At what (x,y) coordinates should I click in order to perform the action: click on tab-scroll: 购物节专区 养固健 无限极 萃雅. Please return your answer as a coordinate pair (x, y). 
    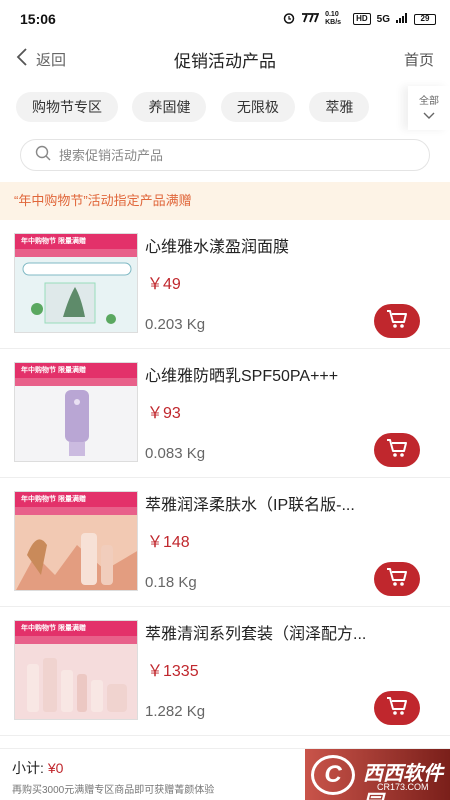
    Looking at the image, I should click on (212, 108).